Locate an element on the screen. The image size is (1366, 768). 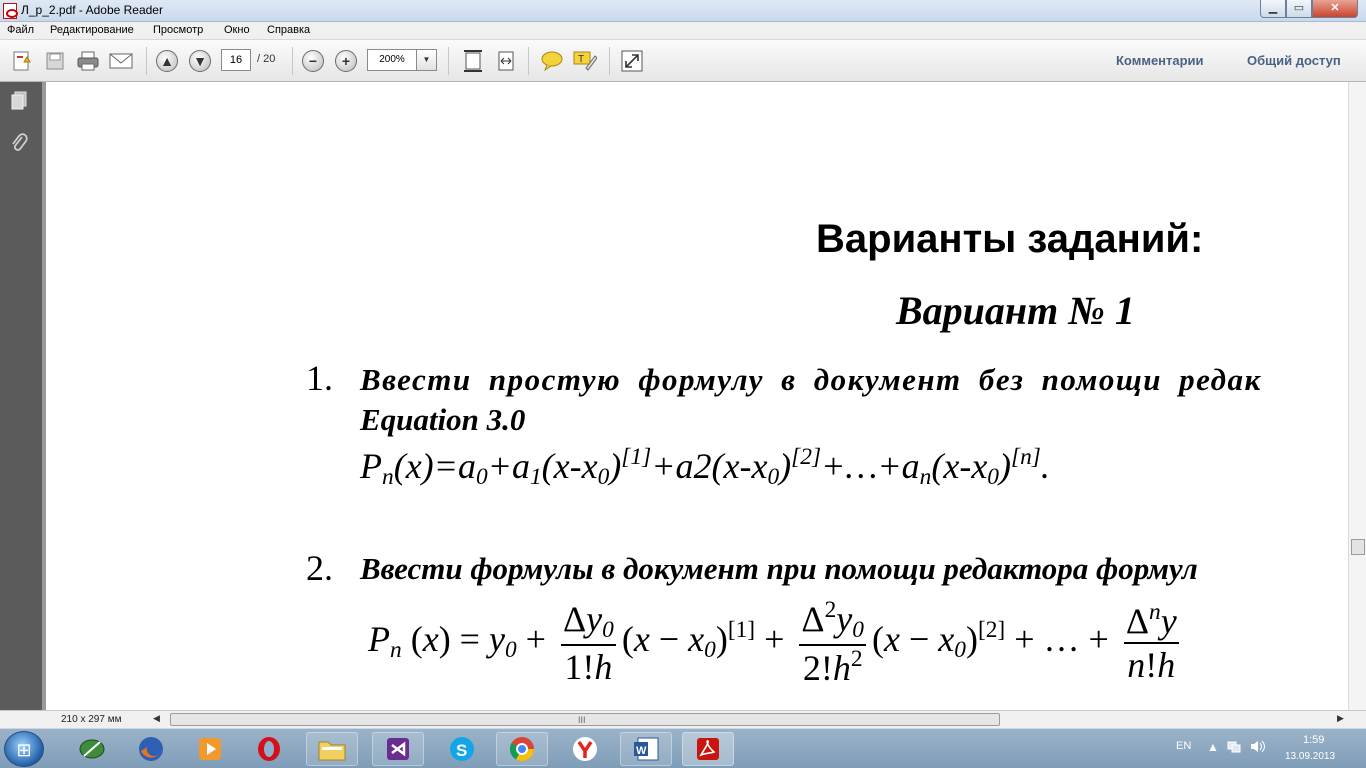
scroll-left-arrow: ◀ is located at coordinates (156, 718).